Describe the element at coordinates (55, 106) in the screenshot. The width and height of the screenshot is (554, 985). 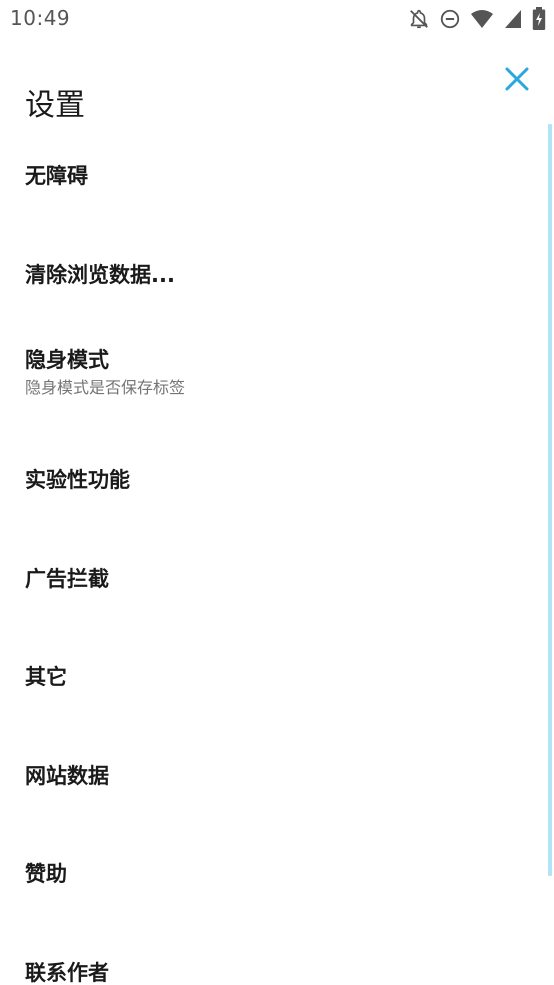
I see `page-title: 设置` at that location.